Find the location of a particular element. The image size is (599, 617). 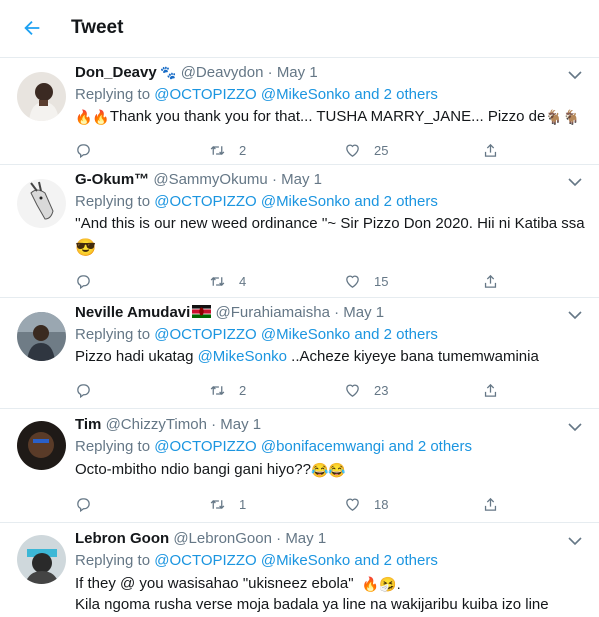

tweet-actions: 2 23 is located at coordinates (290, 392).